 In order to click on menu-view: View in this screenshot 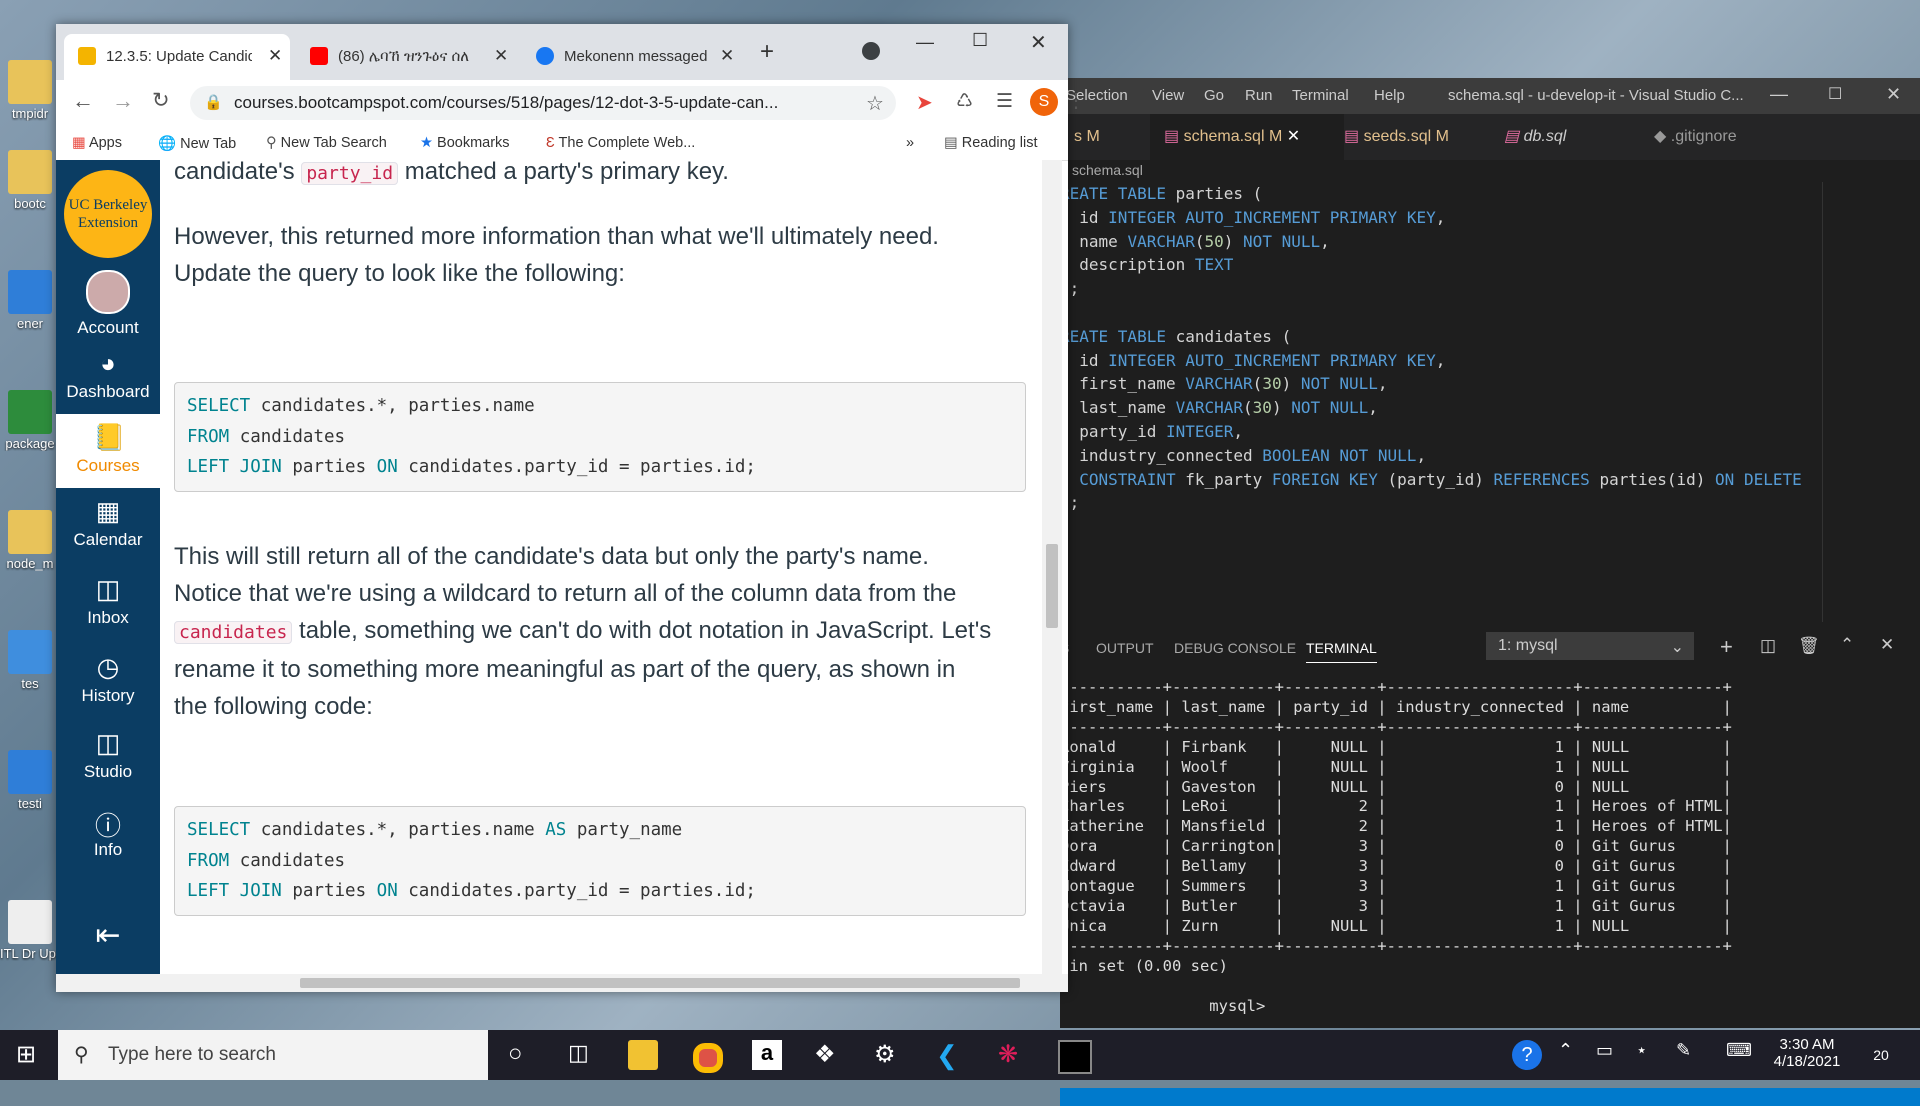, I will do `click(1168, 95)`.